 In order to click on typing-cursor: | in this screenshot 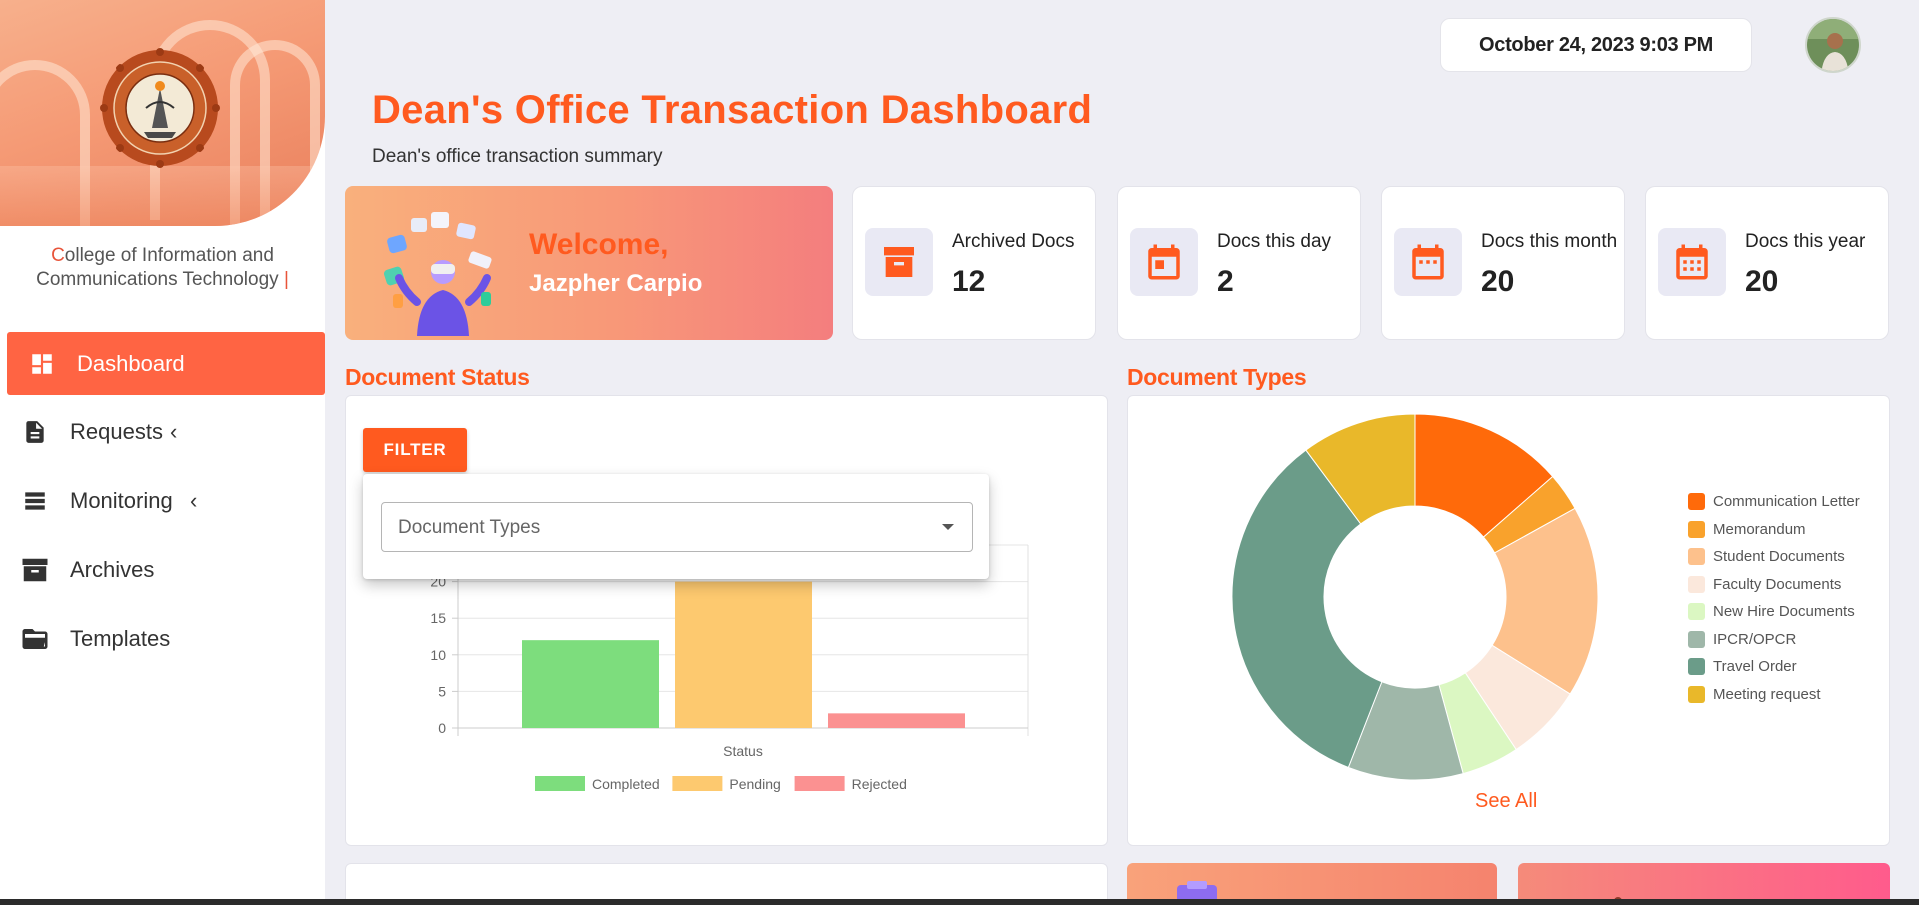, I will do `click(286, 279)`.